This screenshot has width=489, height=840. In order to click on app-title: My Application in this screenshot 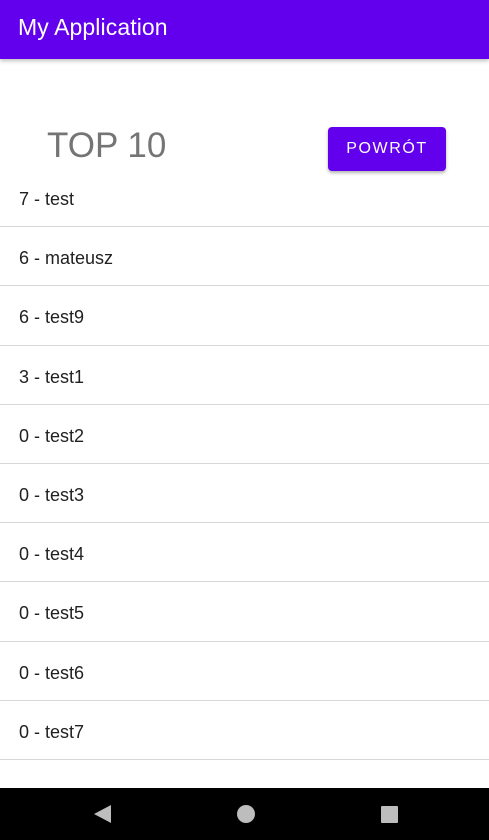, I will do `click(93, 27)`.